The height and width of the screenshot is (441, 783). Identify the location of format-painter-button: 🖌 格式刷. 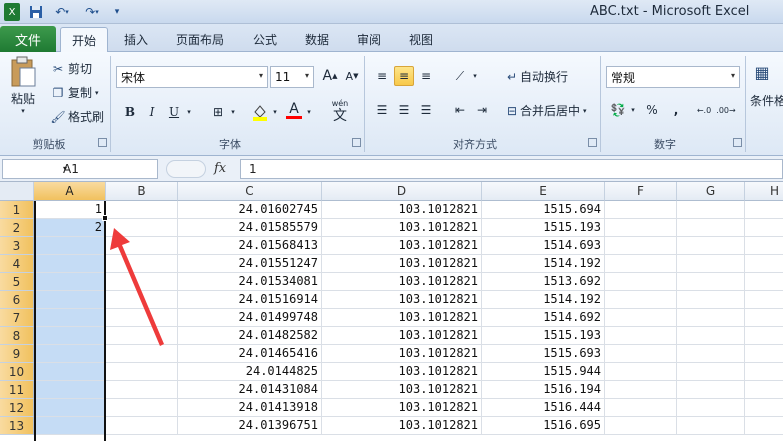
(77, 116).